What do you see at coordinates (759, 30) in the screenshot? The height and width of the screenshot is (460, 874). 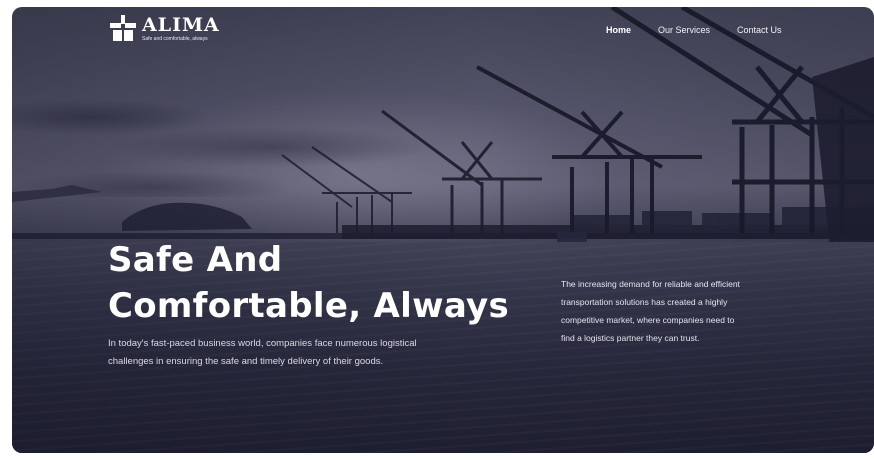 I see `nav-contact-us-link: Contact Us` at bounding box center [759, 30].